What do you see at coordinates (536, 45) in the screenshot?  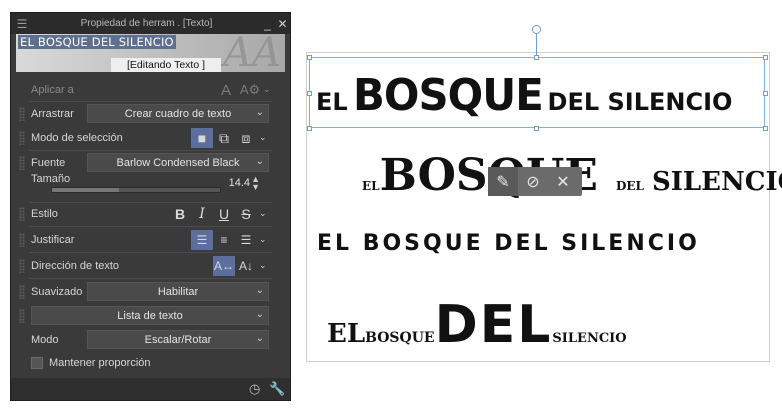 I see `rotation-line` at bounding box center [536, 45].